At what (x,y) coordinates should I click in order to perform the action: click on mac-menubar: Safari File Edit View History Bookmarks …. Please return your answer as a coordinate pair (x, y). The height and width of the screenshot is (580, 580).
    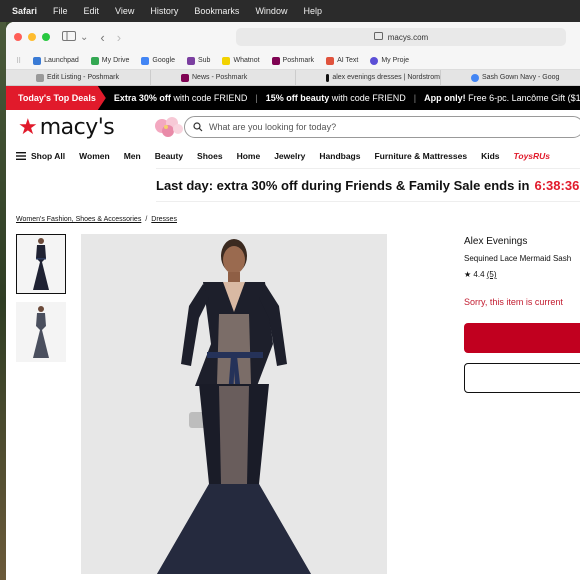
    Looking at the image, I should click on (290, 11).